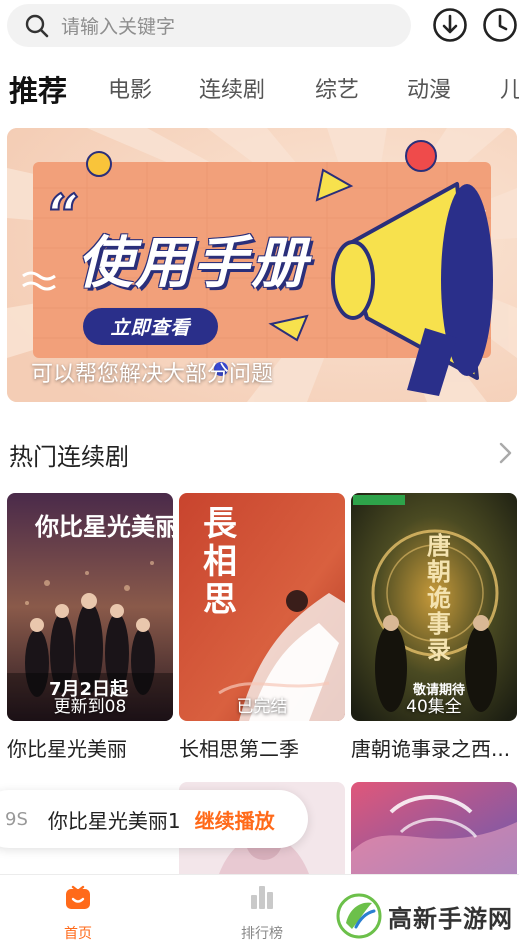  I want to click on search-icon, so click(37, 26).